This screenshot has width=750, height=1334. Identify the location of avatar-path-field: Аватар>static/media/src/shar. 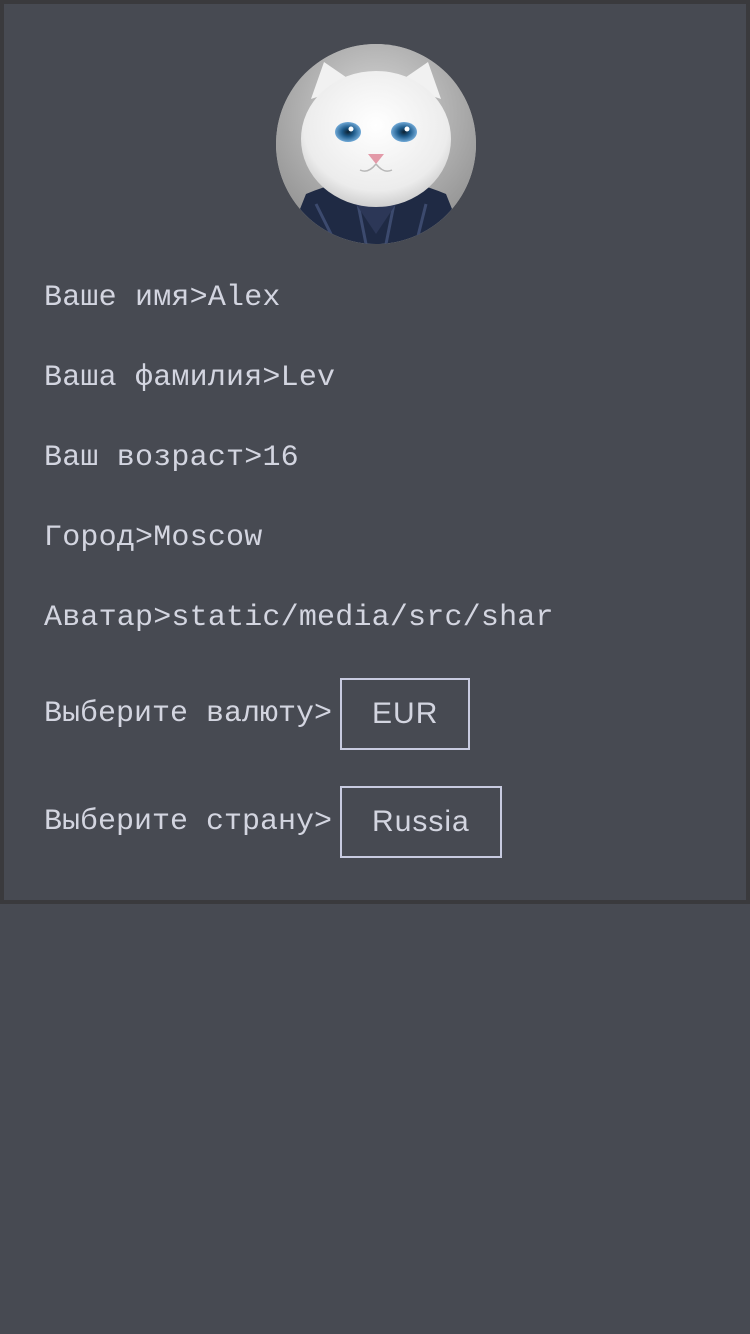
(299, 618).